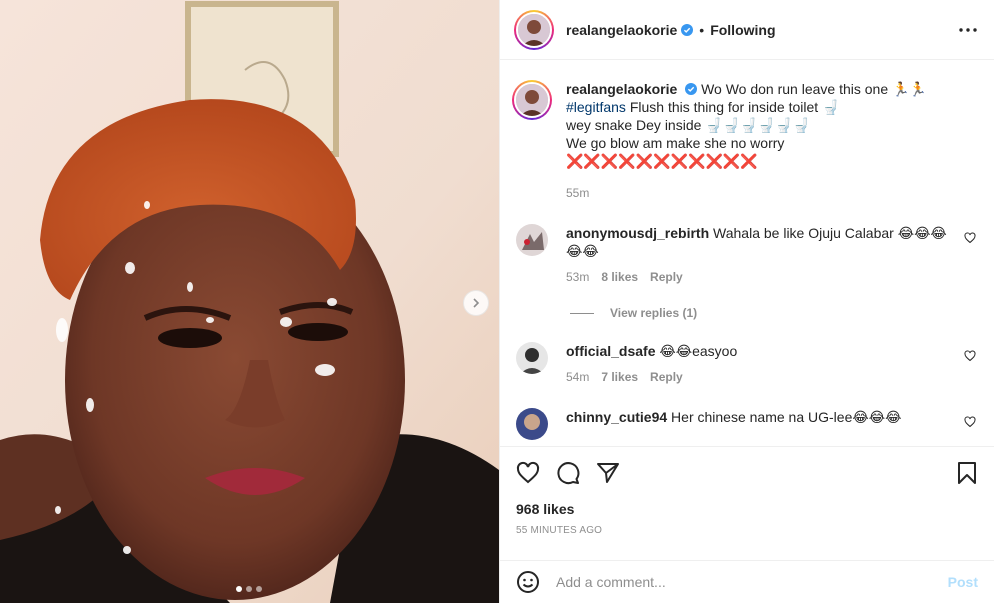 This screenshot has width=994, height=603. What do you see at coordinates (577, 377) in the screenshot?
I see `comment-time: 54m` at bounding box center [577, 377].